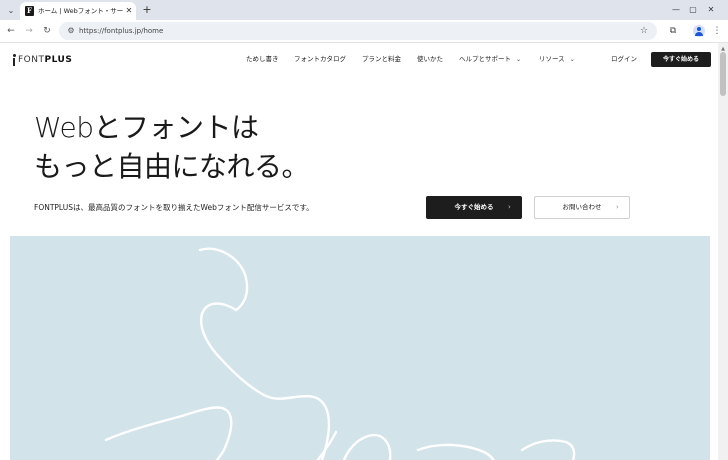 Image resolution: width=728 pixels, height=460 pixels. I want to click on bookmark-star-icon: ☆, so click(644, 31).